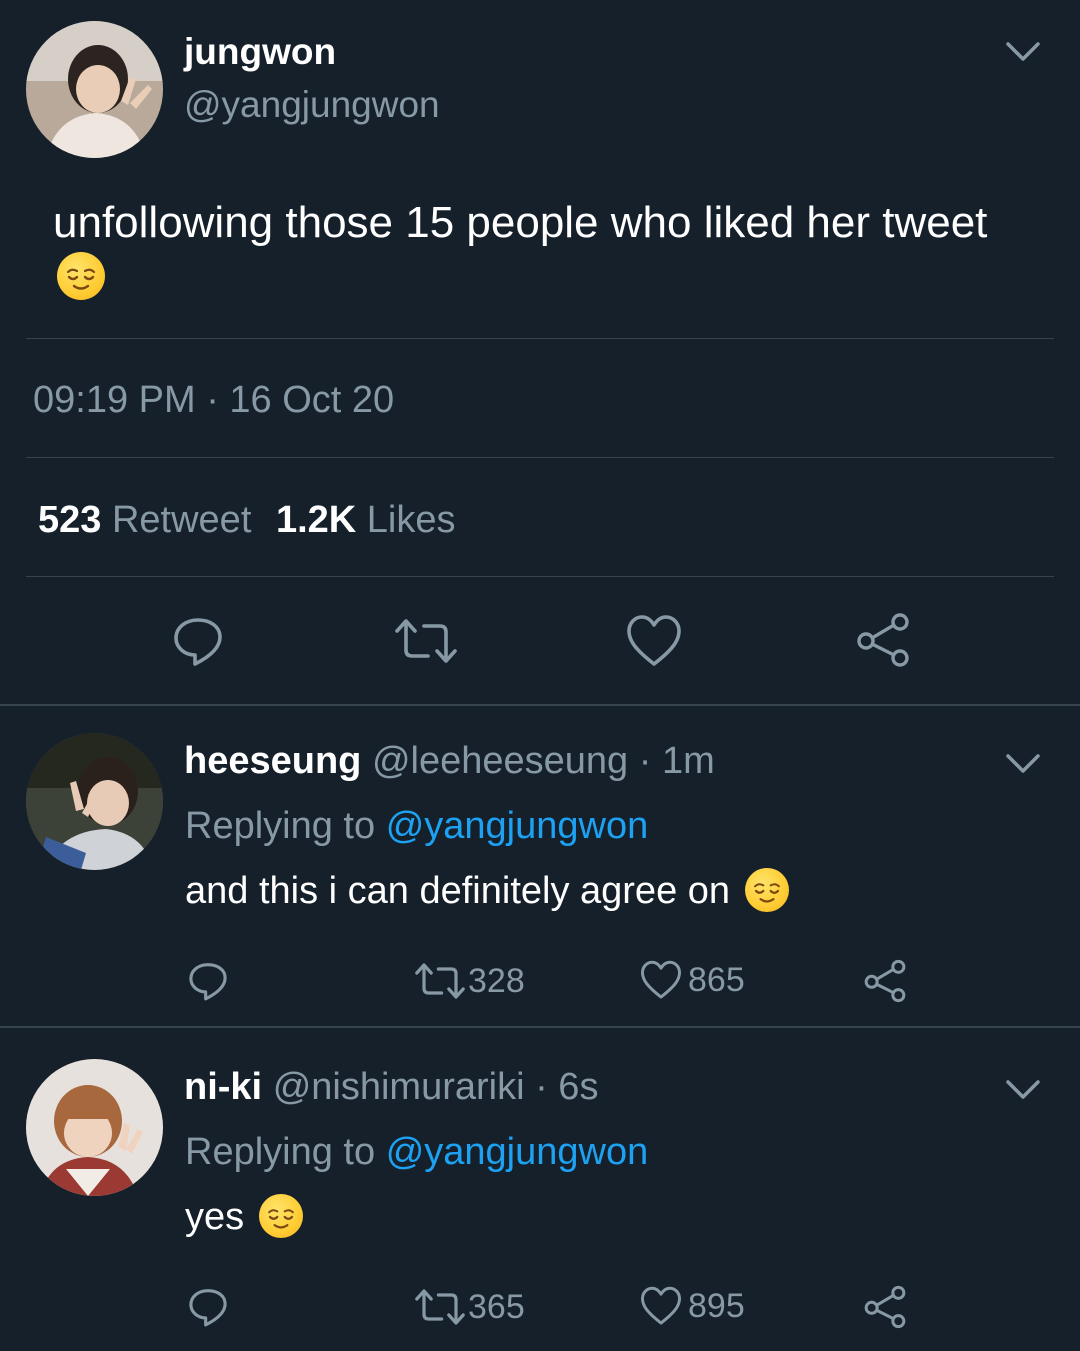 The width and height of the screenshot is (1080, 1351). What do you see at coordinates (316, 520) in the screenshot?
I see `like-count: 1.2K` at bounding box center [316, 520].